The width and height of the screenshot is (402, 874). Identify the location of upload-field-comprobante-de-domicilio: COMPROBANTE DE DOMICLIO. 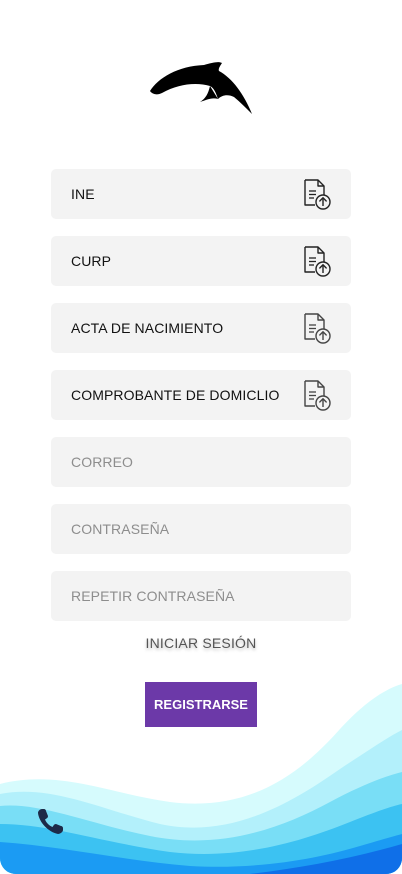
(201, 395).